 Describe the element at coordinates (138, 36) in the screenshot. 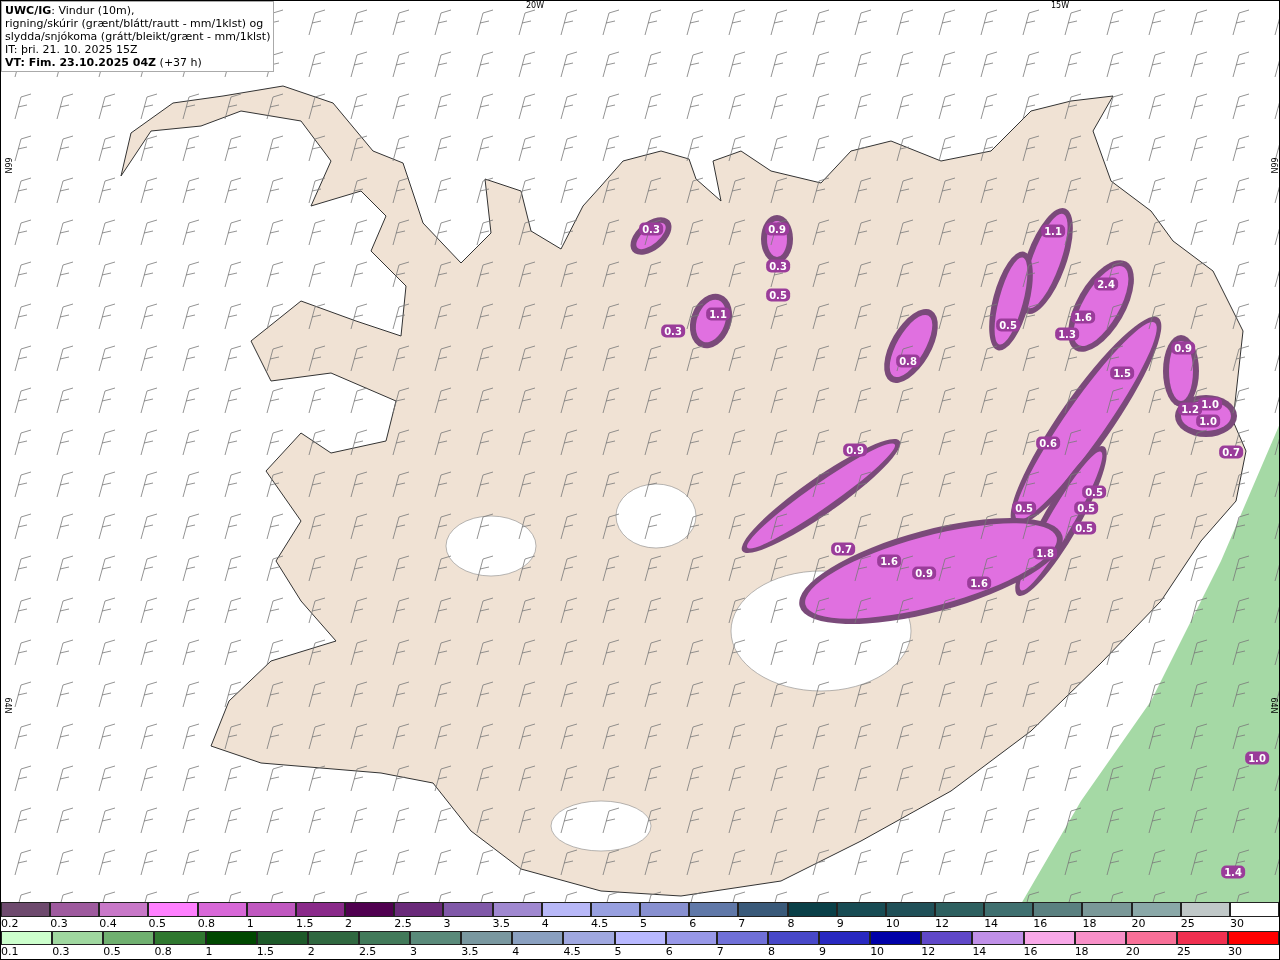

I see `legend-text: slydda/snjókoma (grátt/bleikt/grænt - mm/1klst)` at that location.